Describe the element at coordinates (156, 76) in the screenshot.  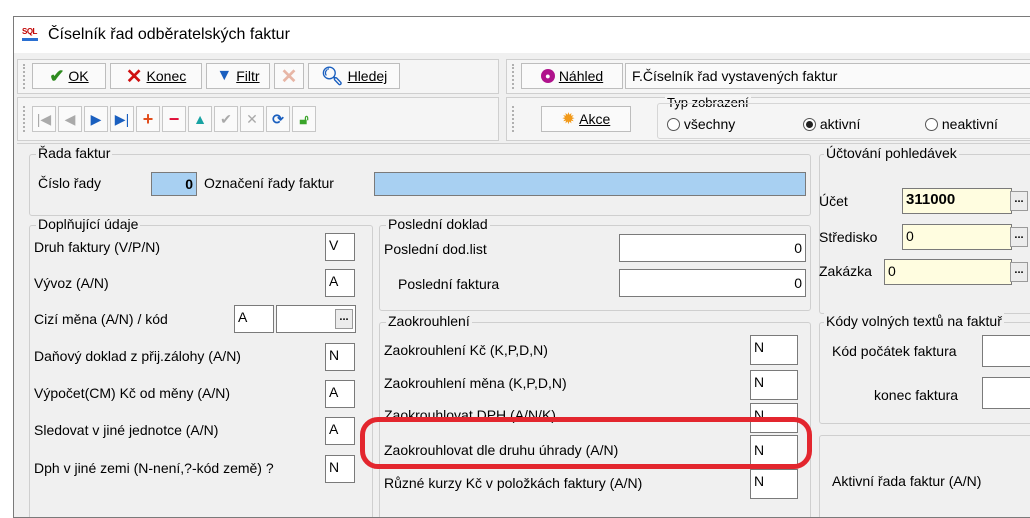
I see `konec-button: ✕ Konec` at that location.